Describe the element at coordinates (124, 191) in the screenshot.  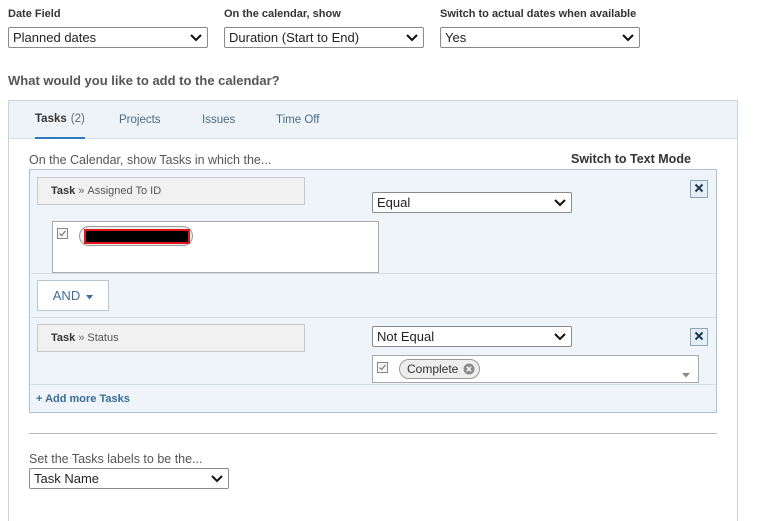
I see `filter-field-name: Assigned To ID` at that location.